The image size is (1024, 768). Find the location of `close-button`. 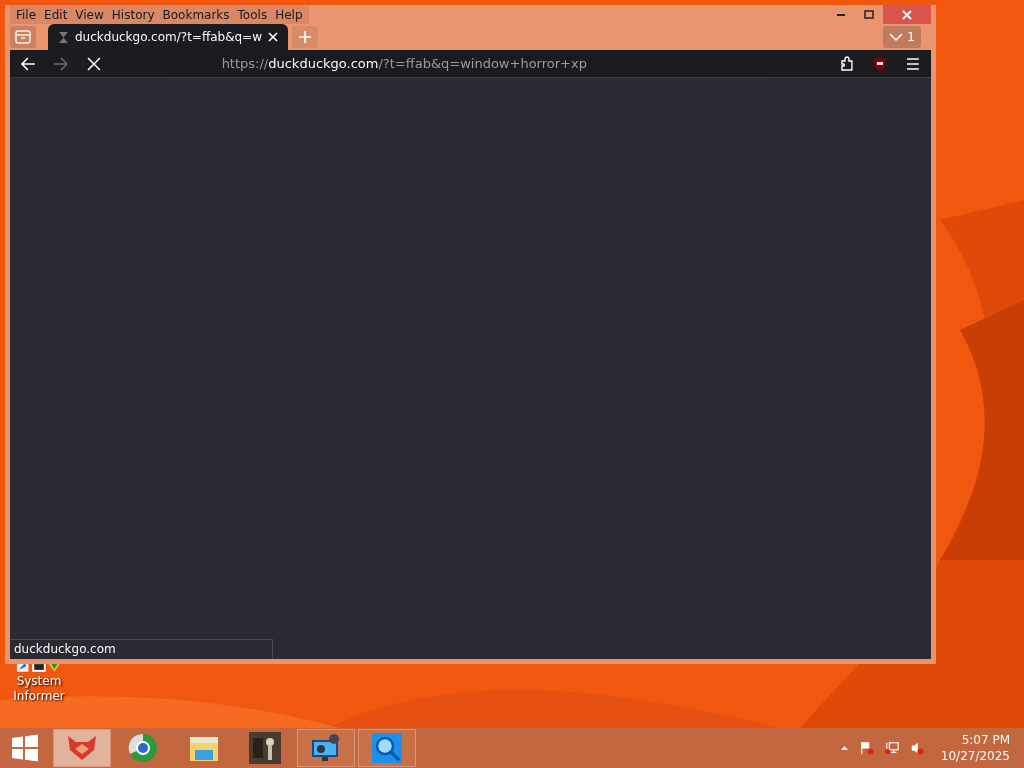

close-button is located at coordinates (907, 14).